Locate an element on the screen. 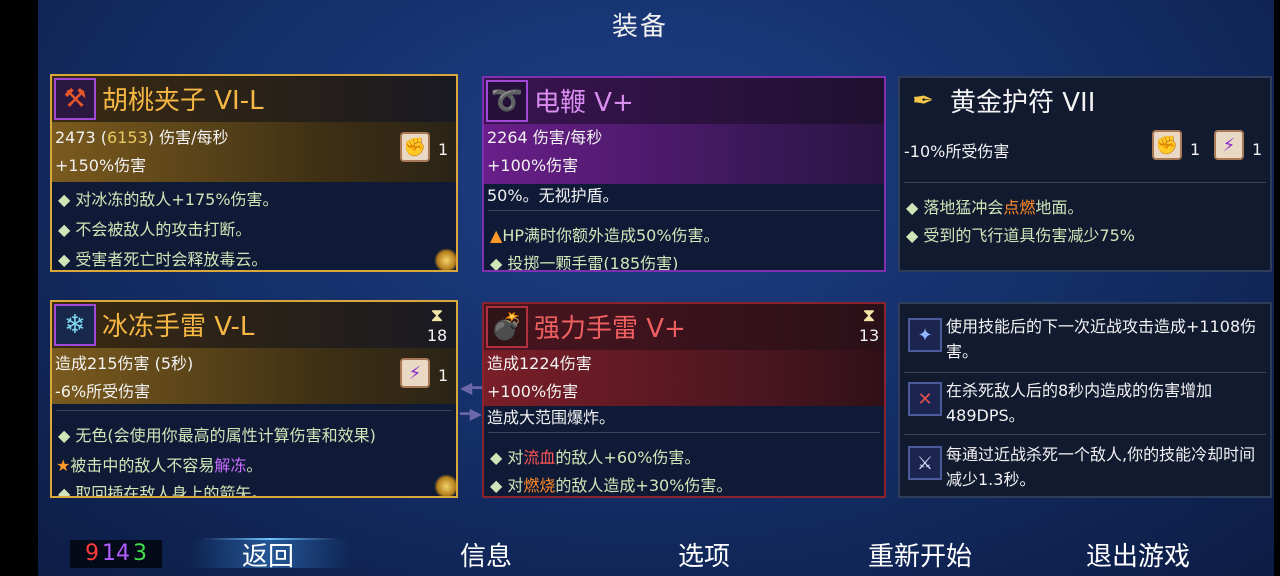  melee-cooldown-icon: ⚔ is located at coordinates (925, 463).